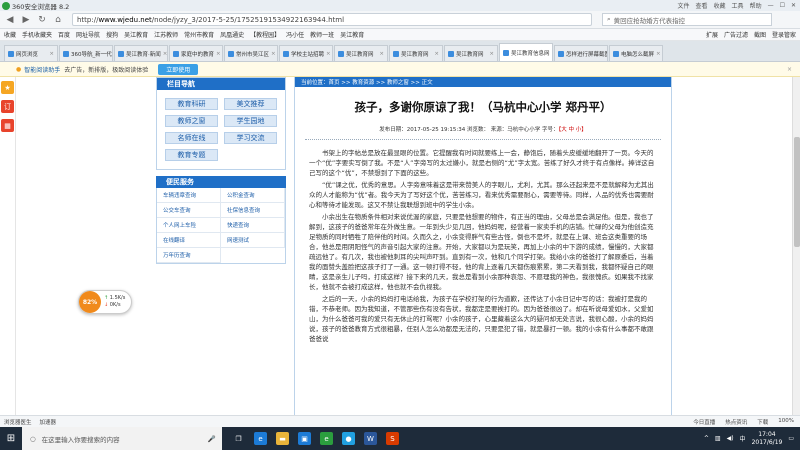  I want to click on volume-icon: ◀), so click(730, 438).